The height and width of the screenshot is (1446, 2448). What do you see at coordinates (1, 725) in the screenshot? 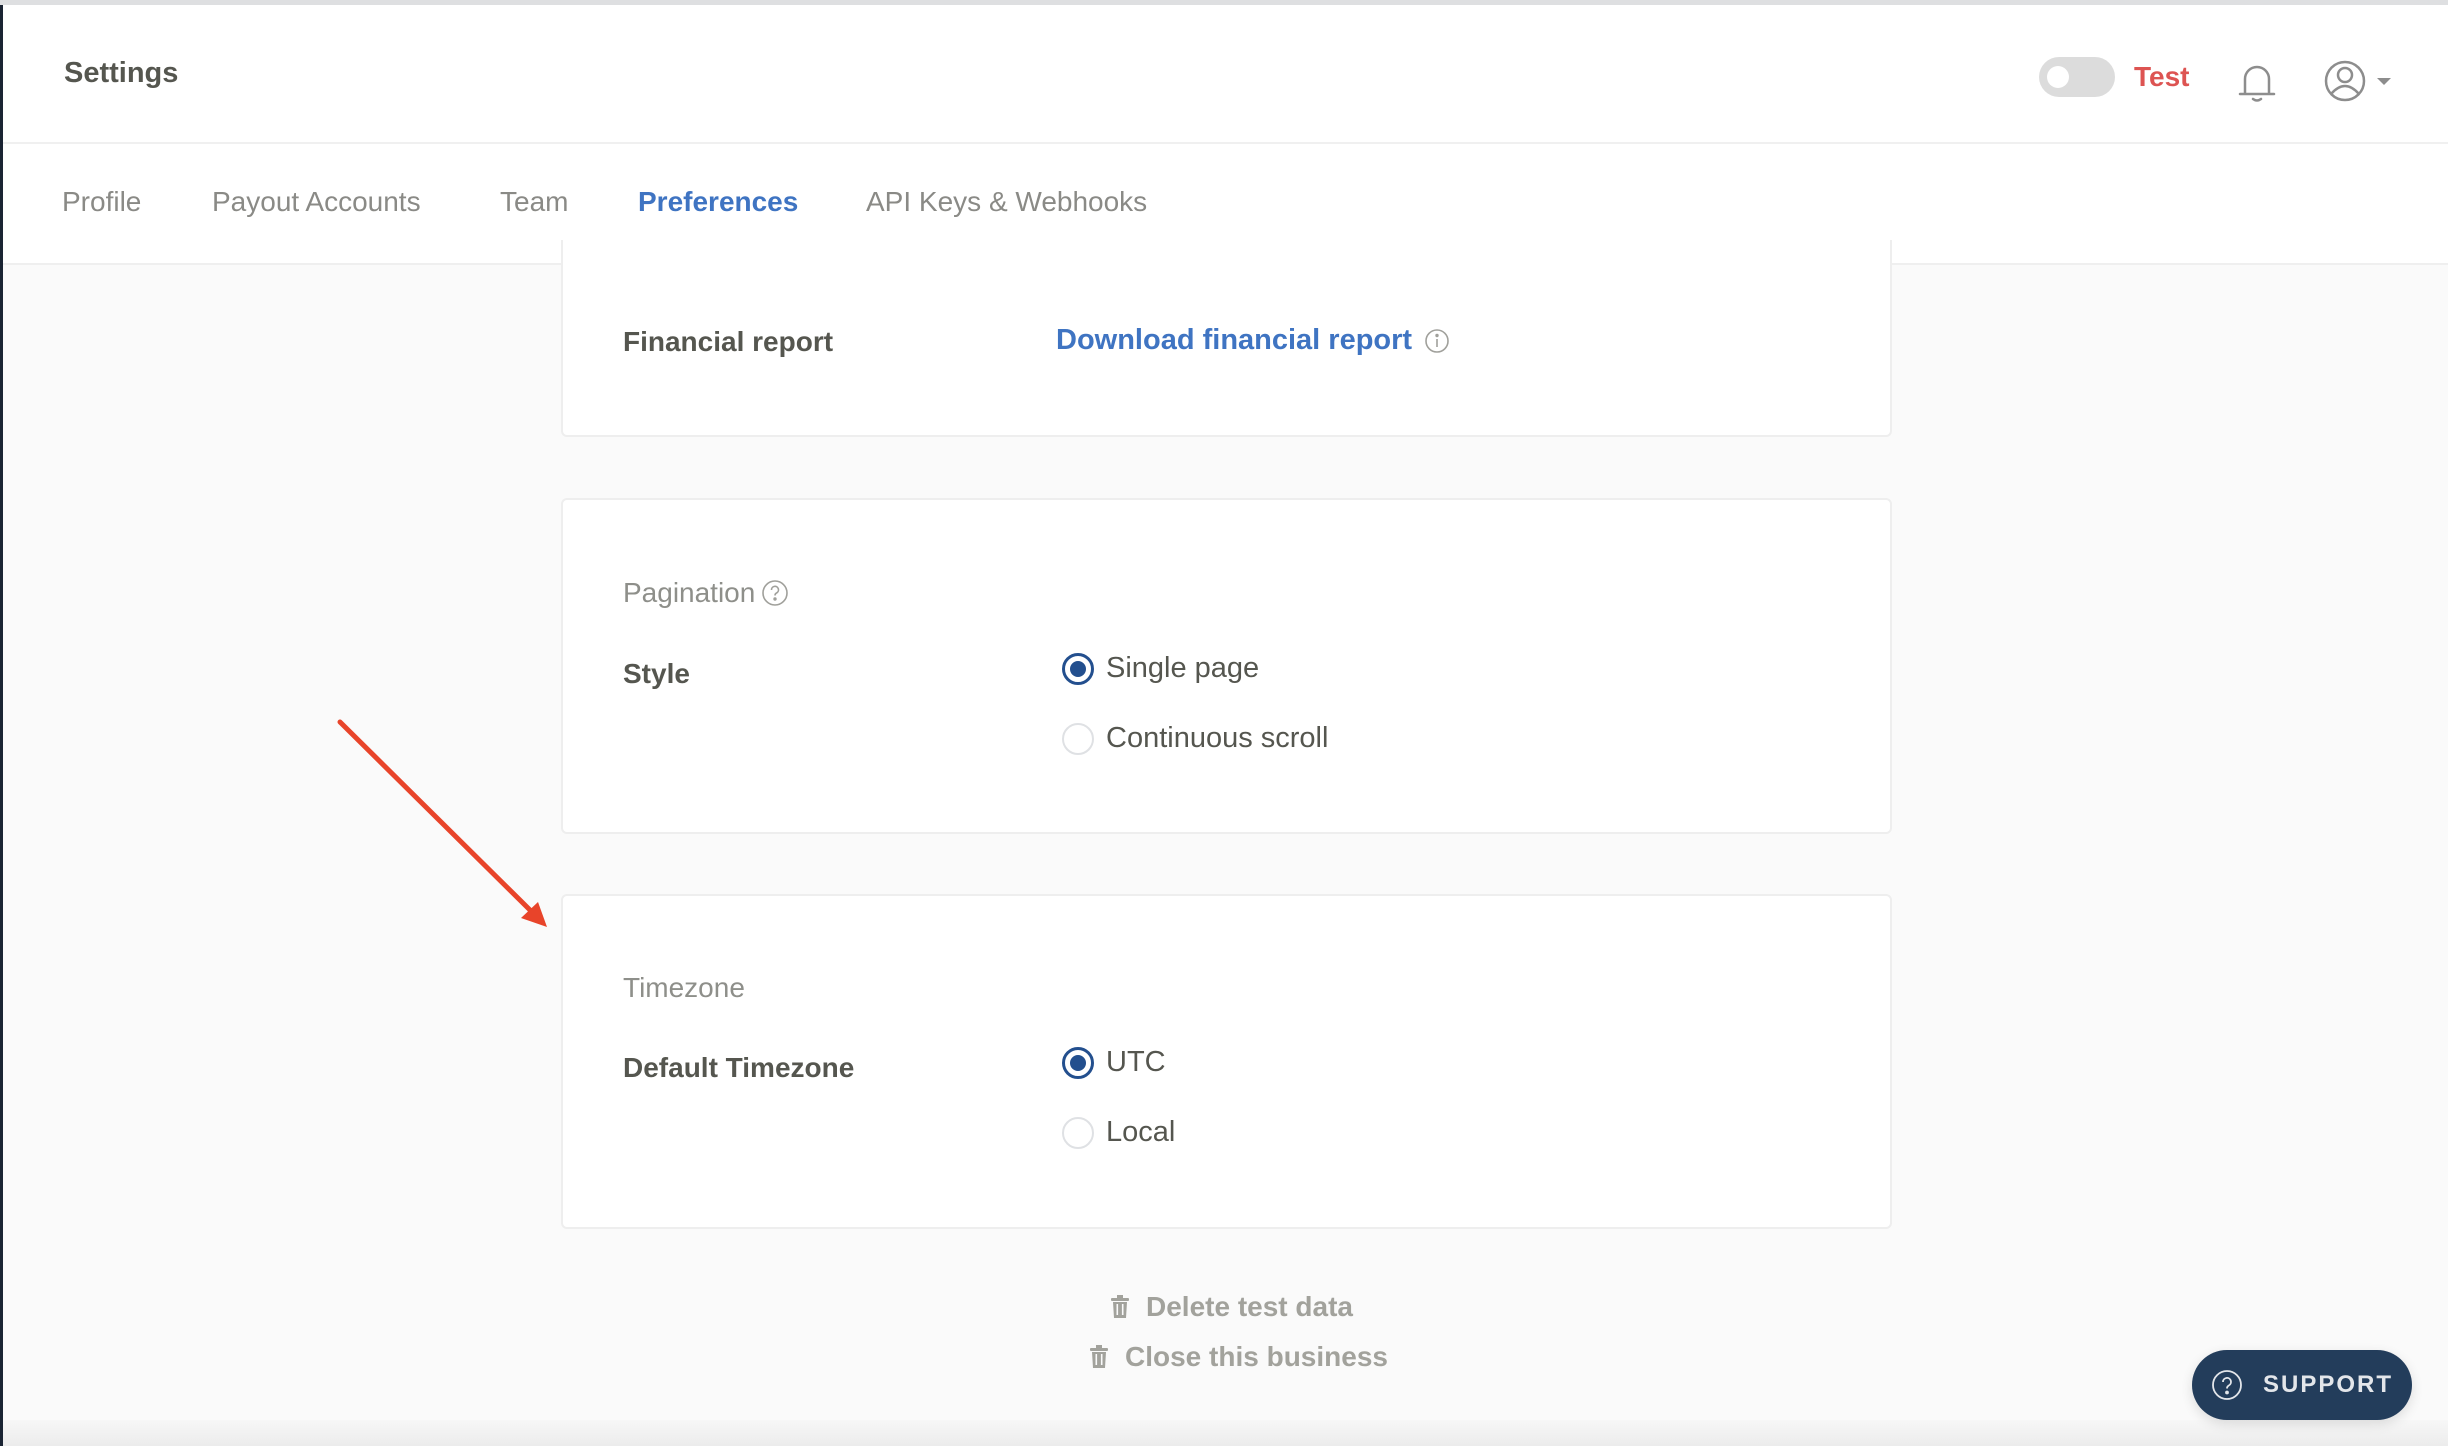
I see `window-left-edge` at bounding box center [1, 725].